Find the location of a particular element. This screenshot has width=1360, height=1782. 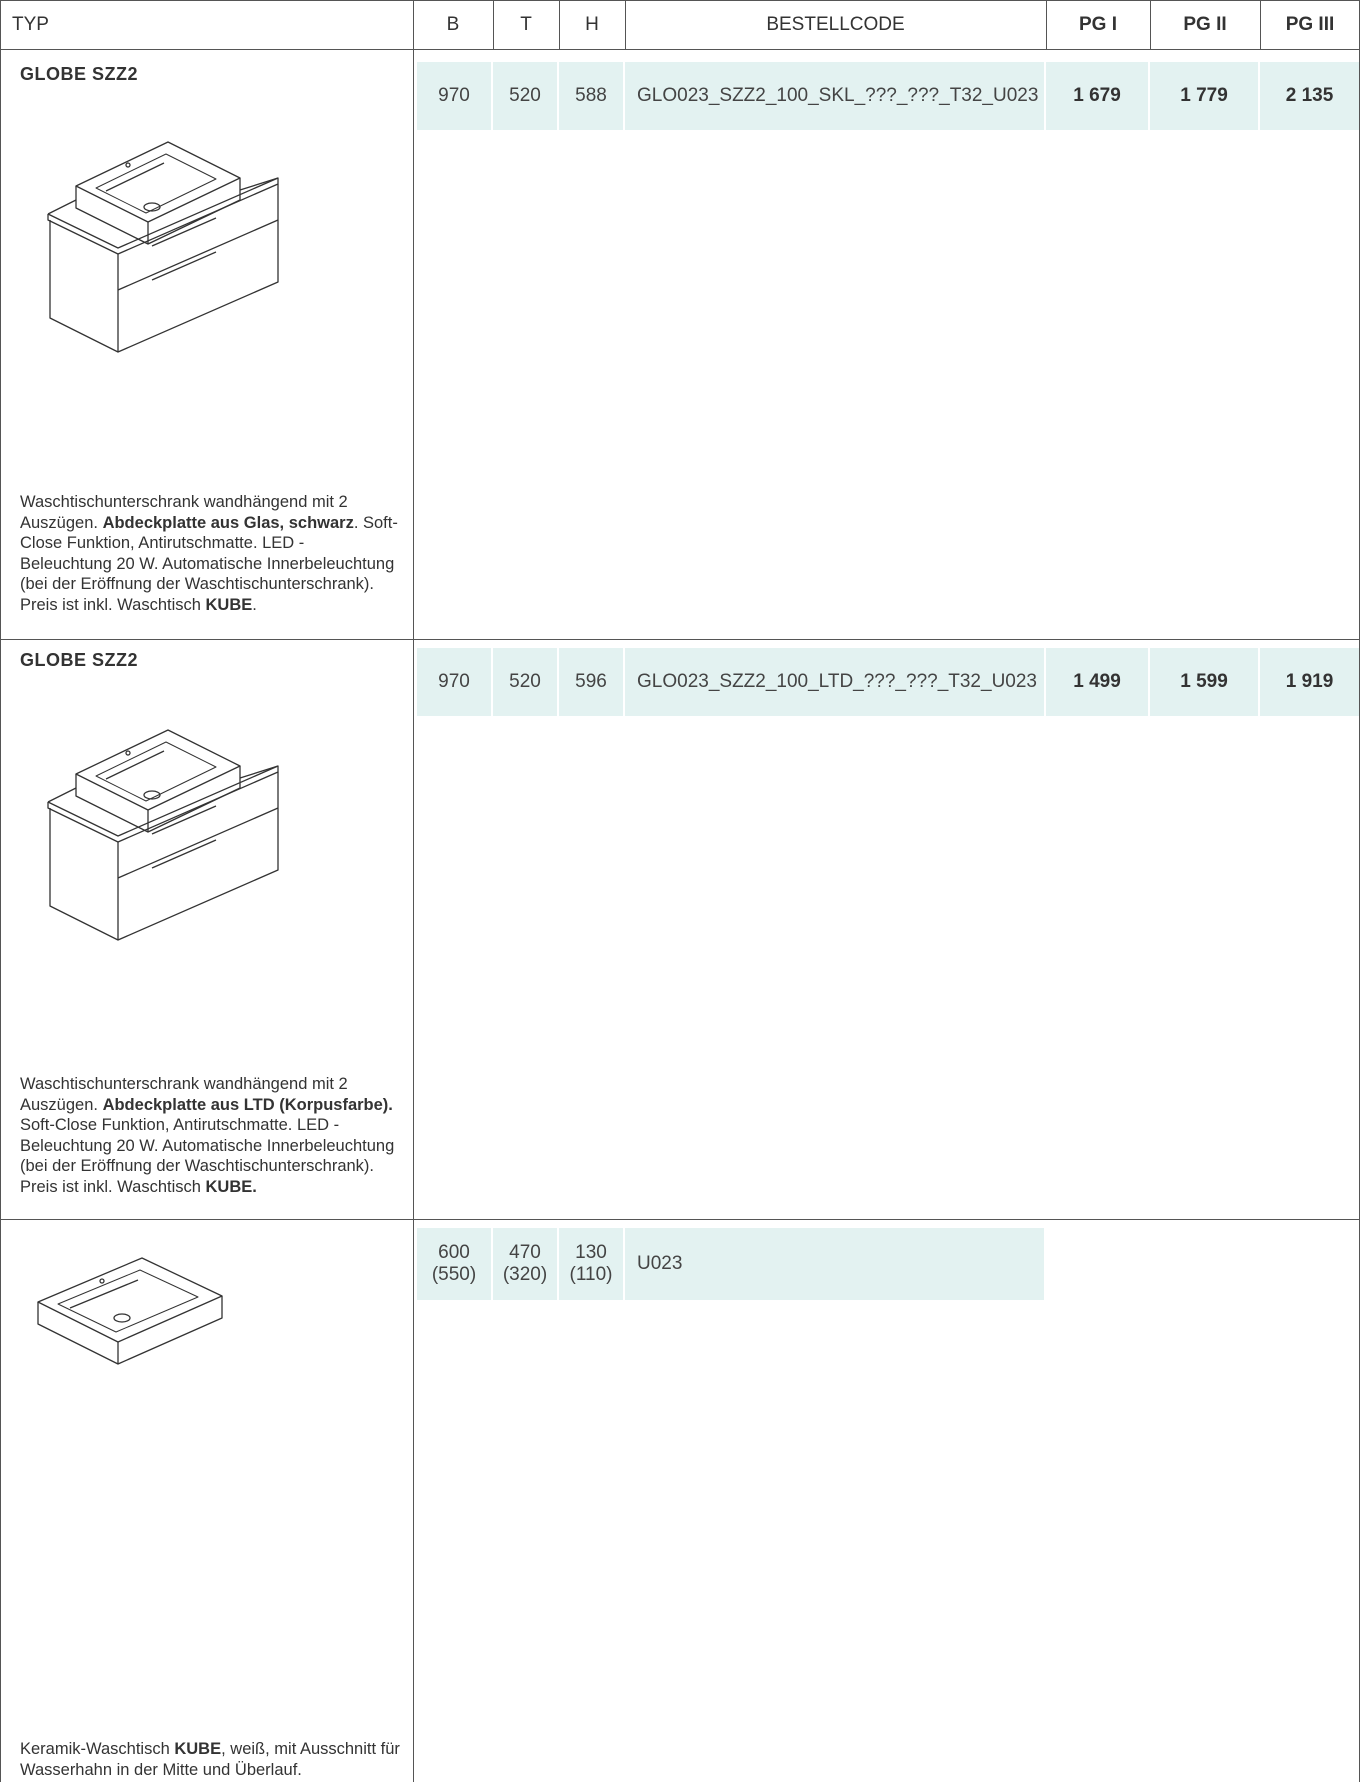

order-code: U023 is located at coordinates (660, 1263).